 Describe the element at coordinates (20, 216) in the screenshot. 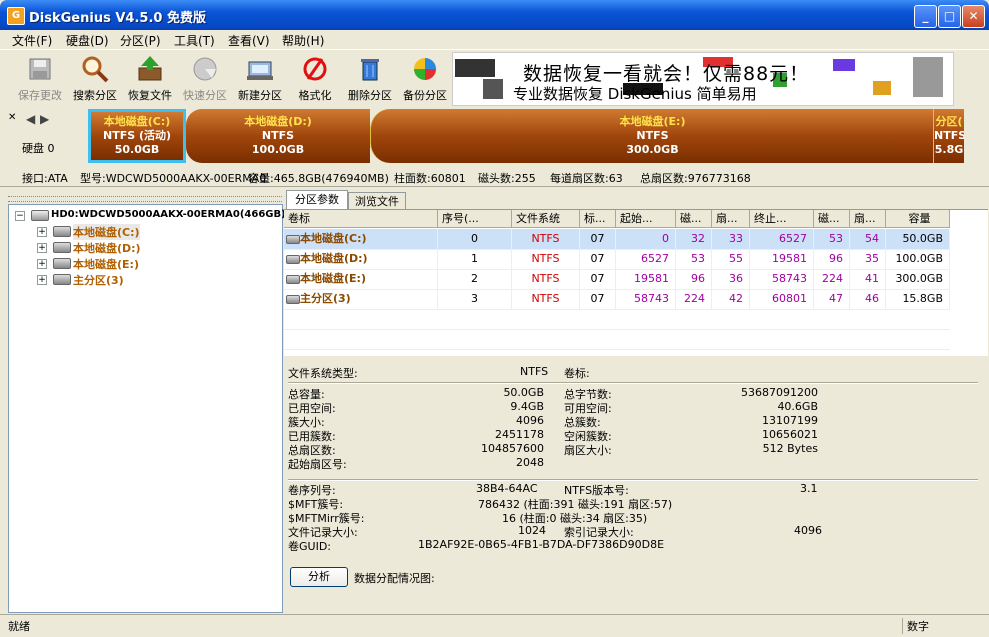

I see `collapse-toggle-icon: −` at that location.